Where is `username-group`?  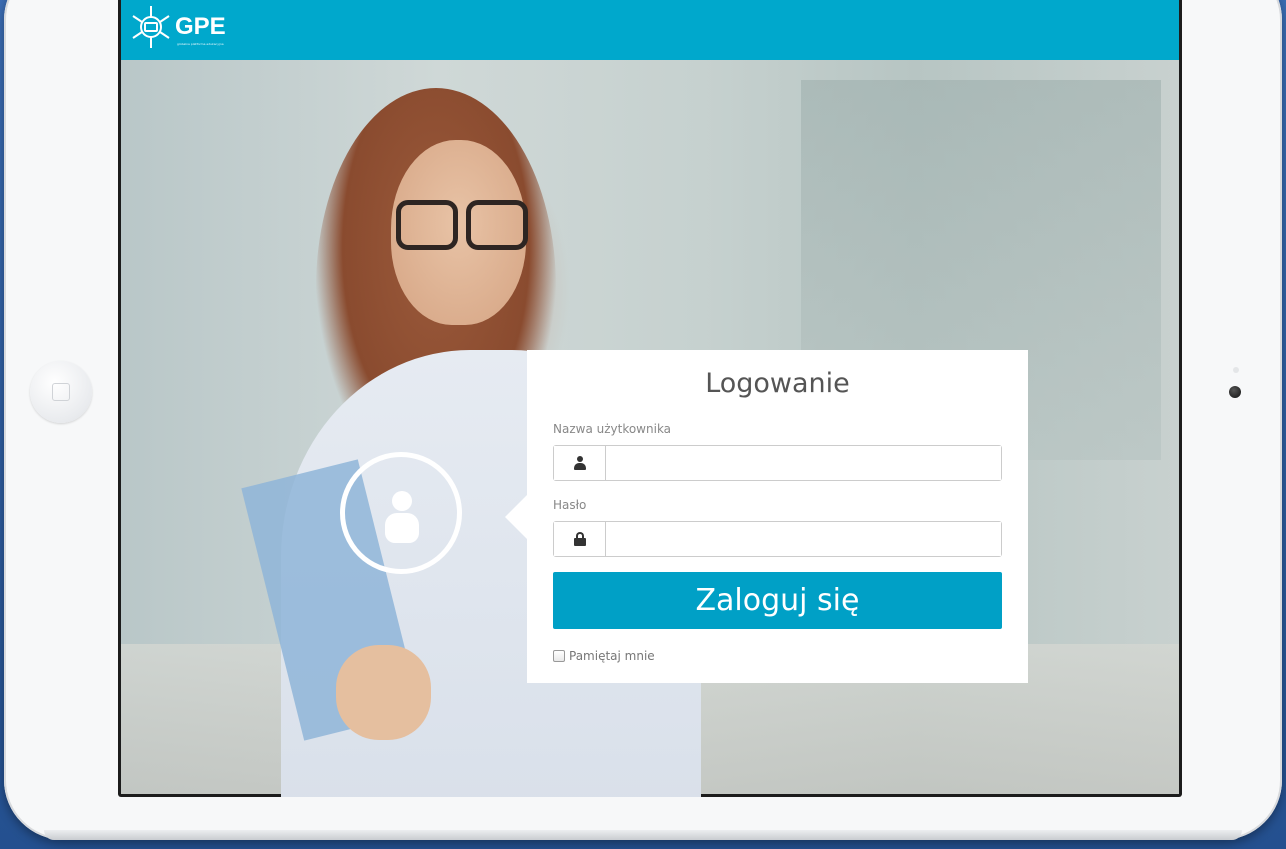 username-group is located at coordinates (777, 463).